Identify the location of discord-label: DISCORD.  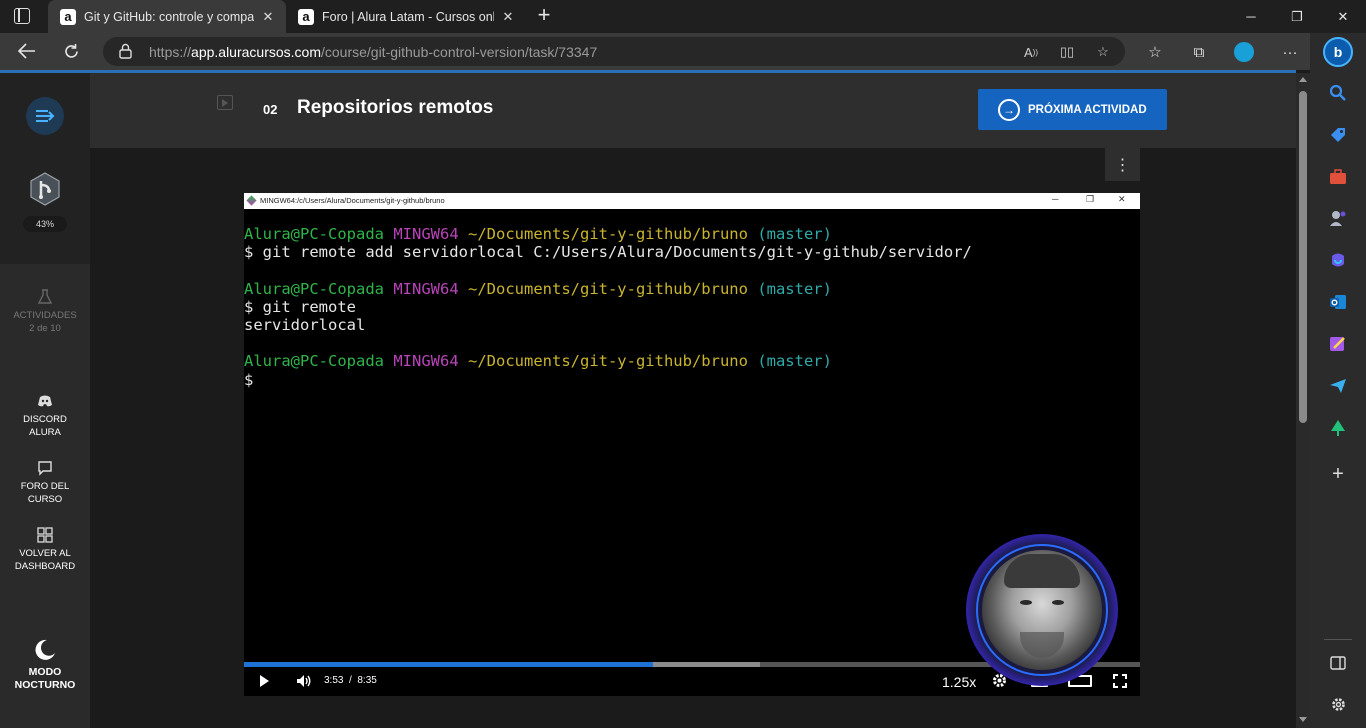
(45, 419).